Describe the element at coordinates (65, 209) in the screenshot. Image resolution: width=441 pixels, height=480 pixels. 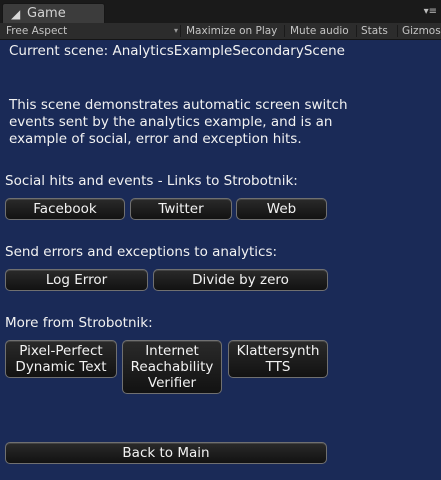
I see `facebook-button: Facebook` at that location.